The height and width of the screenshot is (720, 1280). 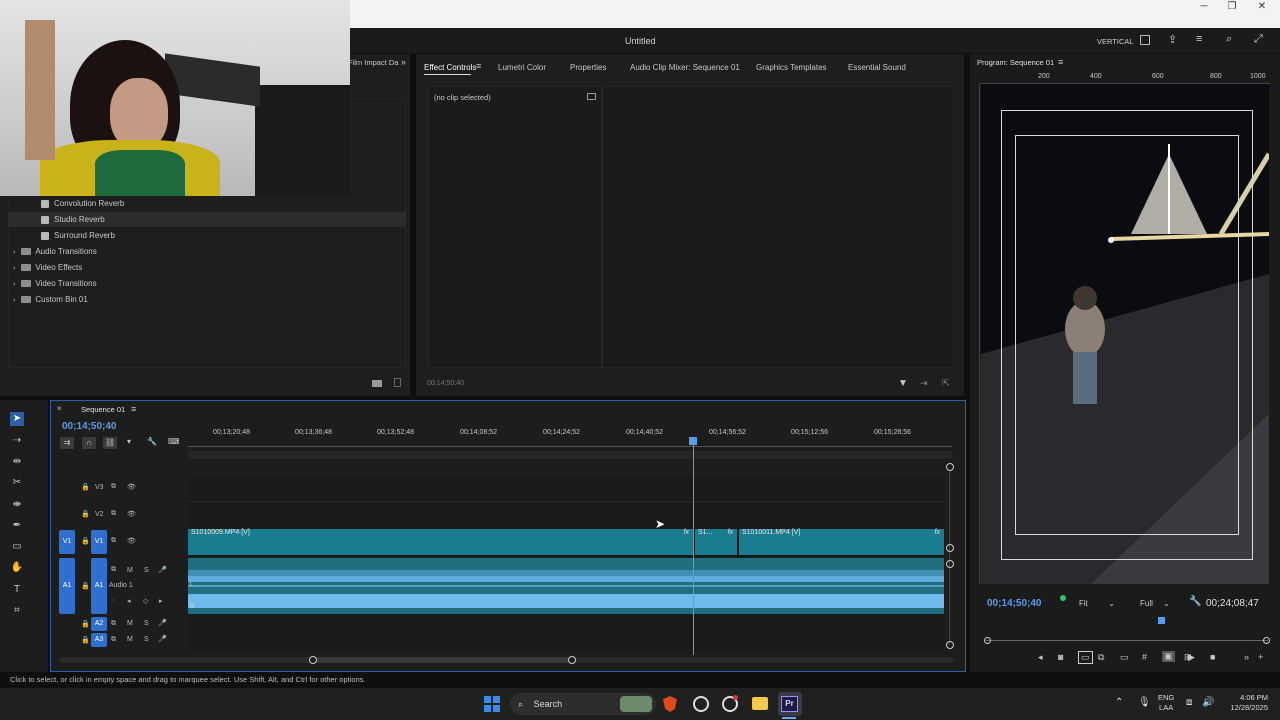 I want to click on settings-wrench-icon: 🔧, so click(x=1195, y=601).